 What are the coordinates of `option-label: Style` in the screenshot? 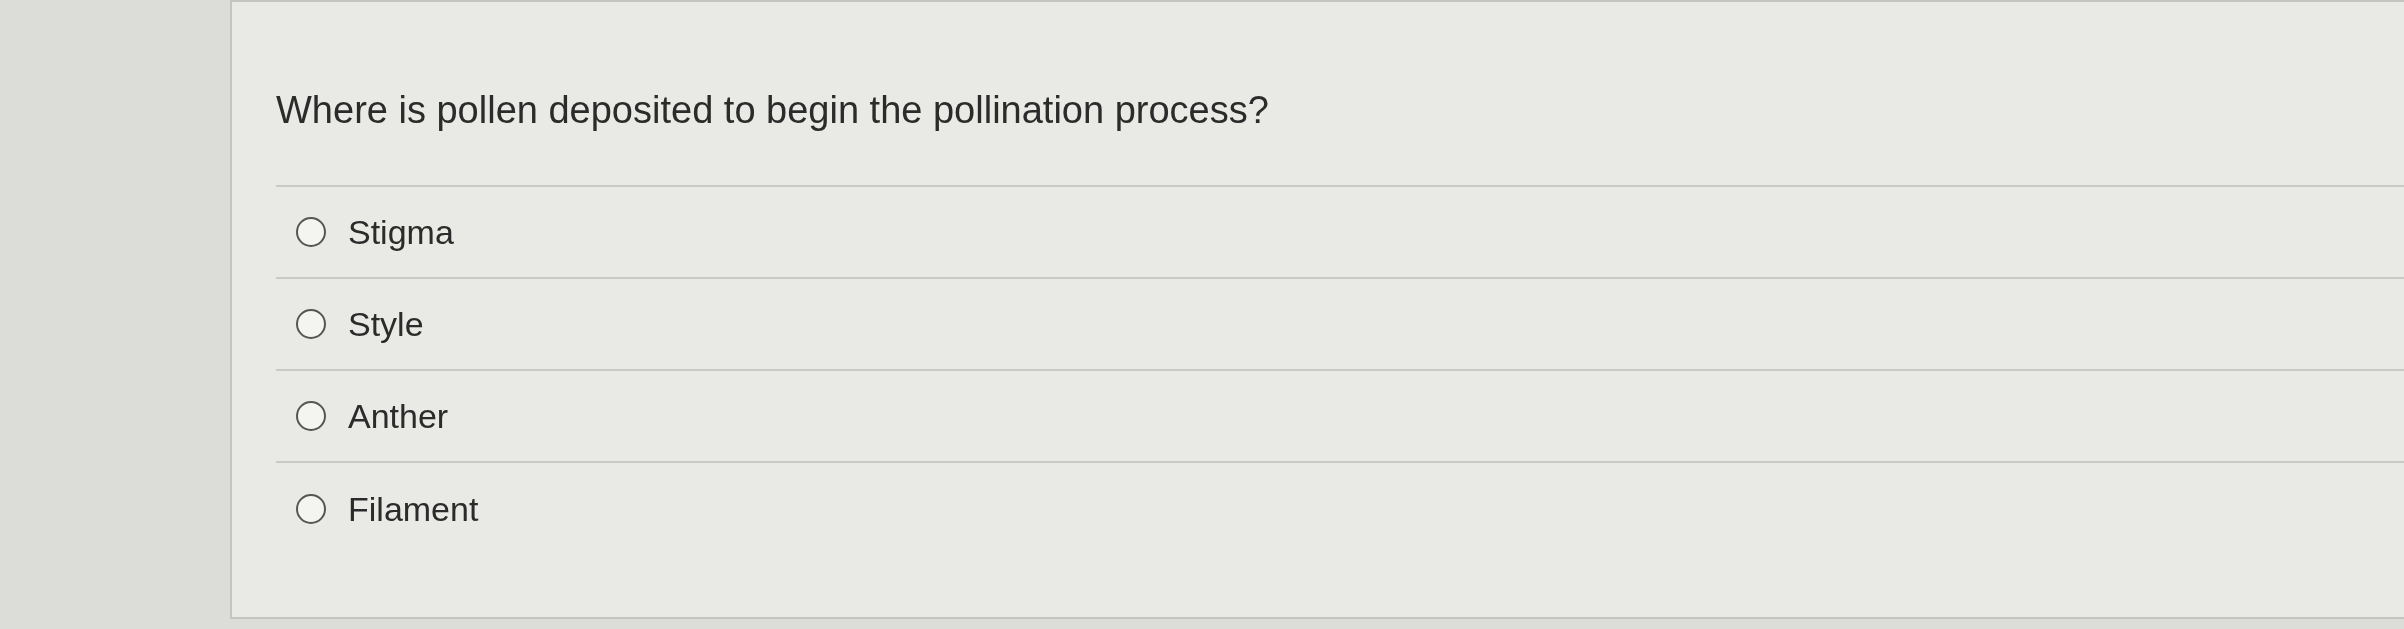 It's located at (386, 324).